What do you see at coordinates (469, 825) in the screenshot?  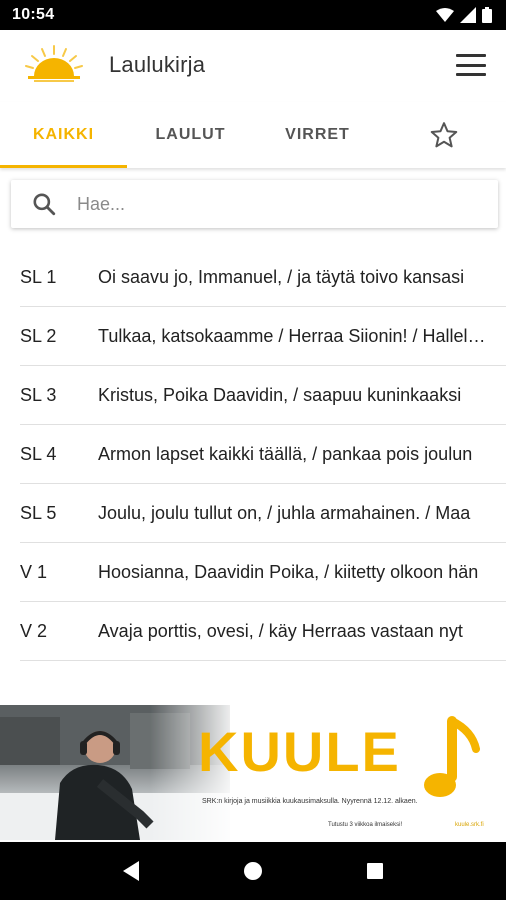 I see `ad-footer-url: kuule.srk.fi` at bounding box center [469, 825].